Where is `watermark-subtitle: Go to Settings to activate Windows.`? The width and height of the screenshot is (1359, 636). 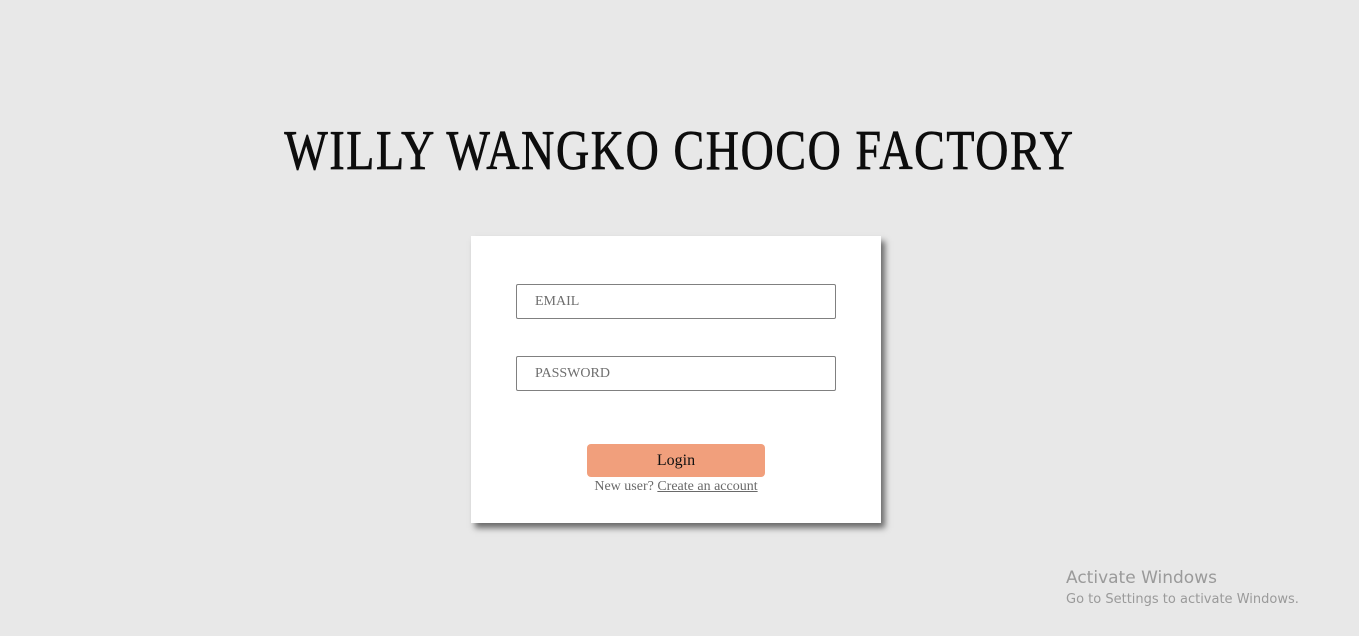
watermark-subtitle: Go to Settings to activate Windows. is located at coordinates (1182, 599).